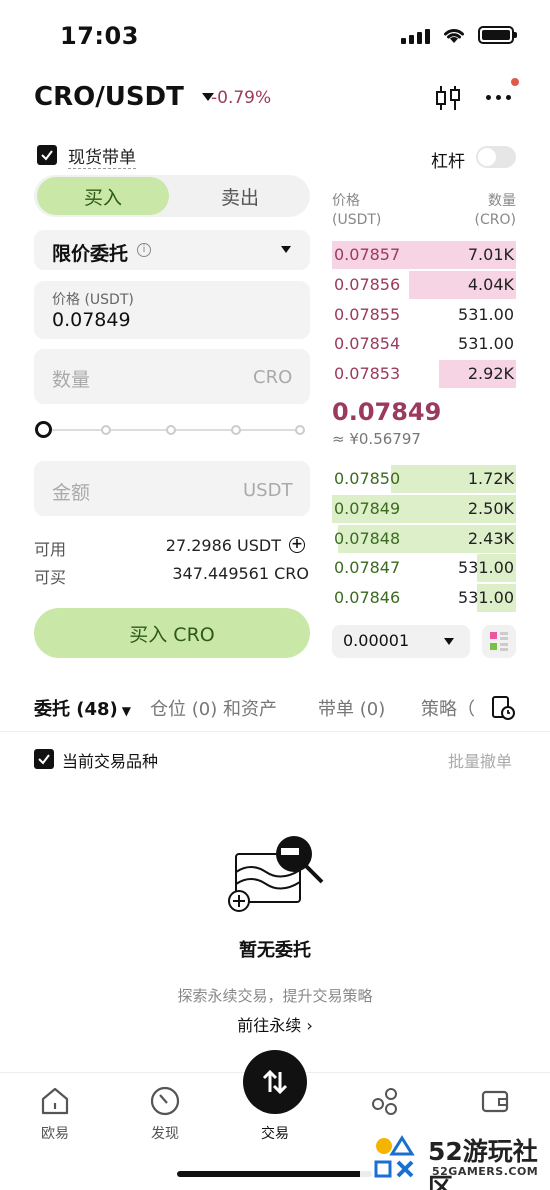 This screenshot has width=550, height=1190. What do you see at coordinates (213, 708) in the screenshot?
I see `tab-positions: 仓位 (0) 和资产` at bounding box center [213, 708].